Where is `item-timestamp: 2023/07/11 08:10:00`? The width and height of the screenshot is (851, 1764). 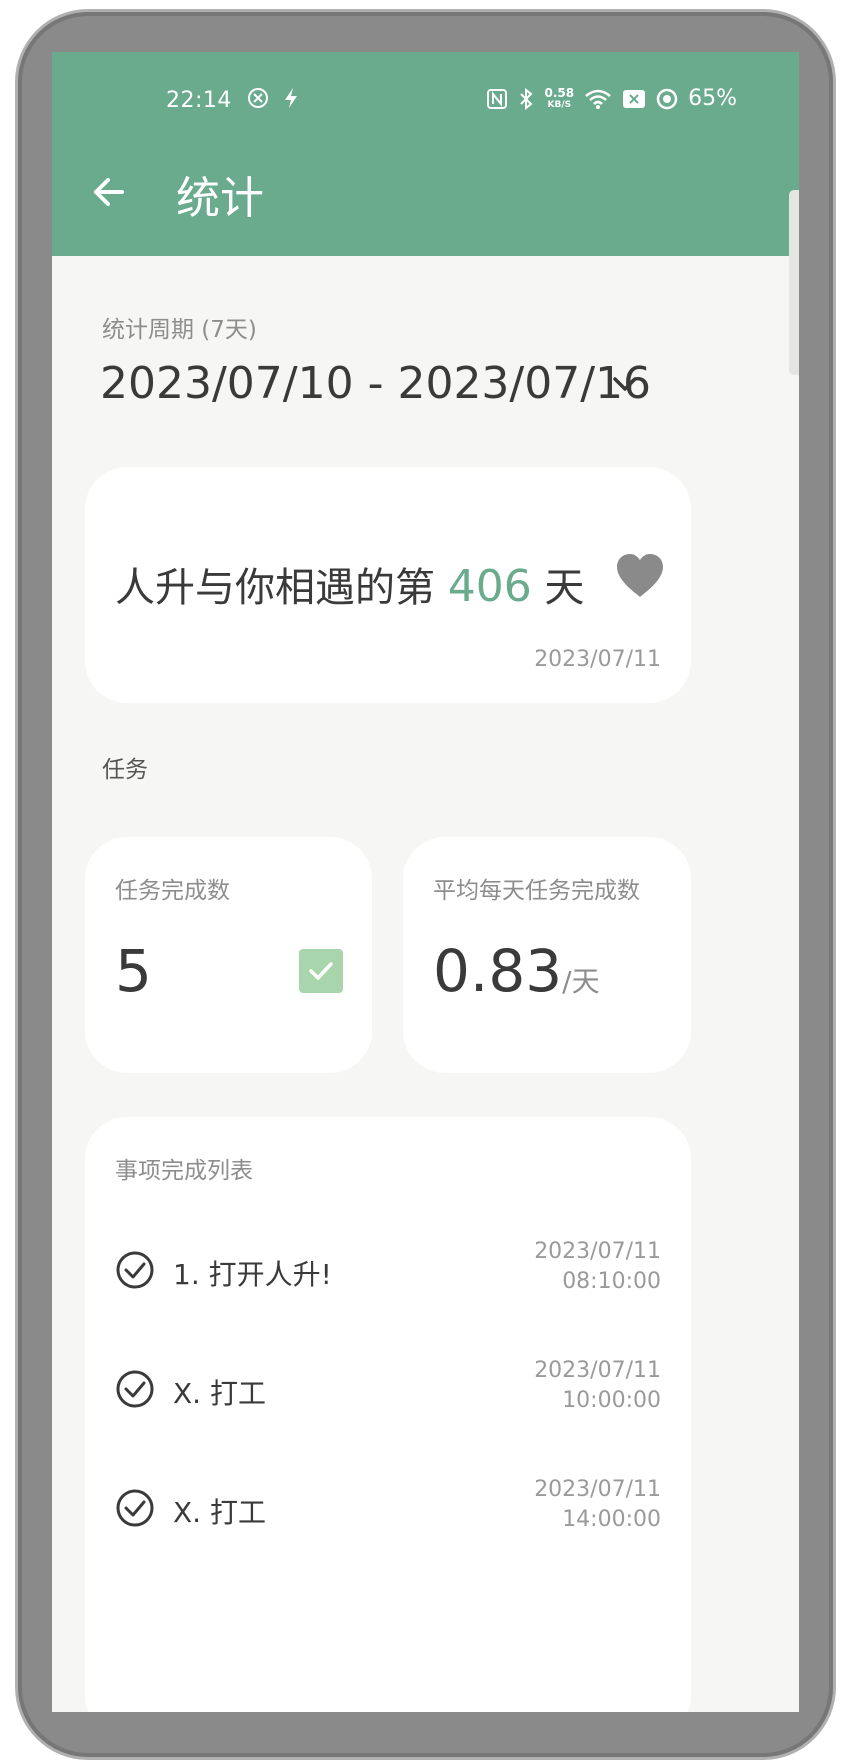 item-timestamp: 2023/07/11 08:10:00 is located at coordinates (597, 1266).